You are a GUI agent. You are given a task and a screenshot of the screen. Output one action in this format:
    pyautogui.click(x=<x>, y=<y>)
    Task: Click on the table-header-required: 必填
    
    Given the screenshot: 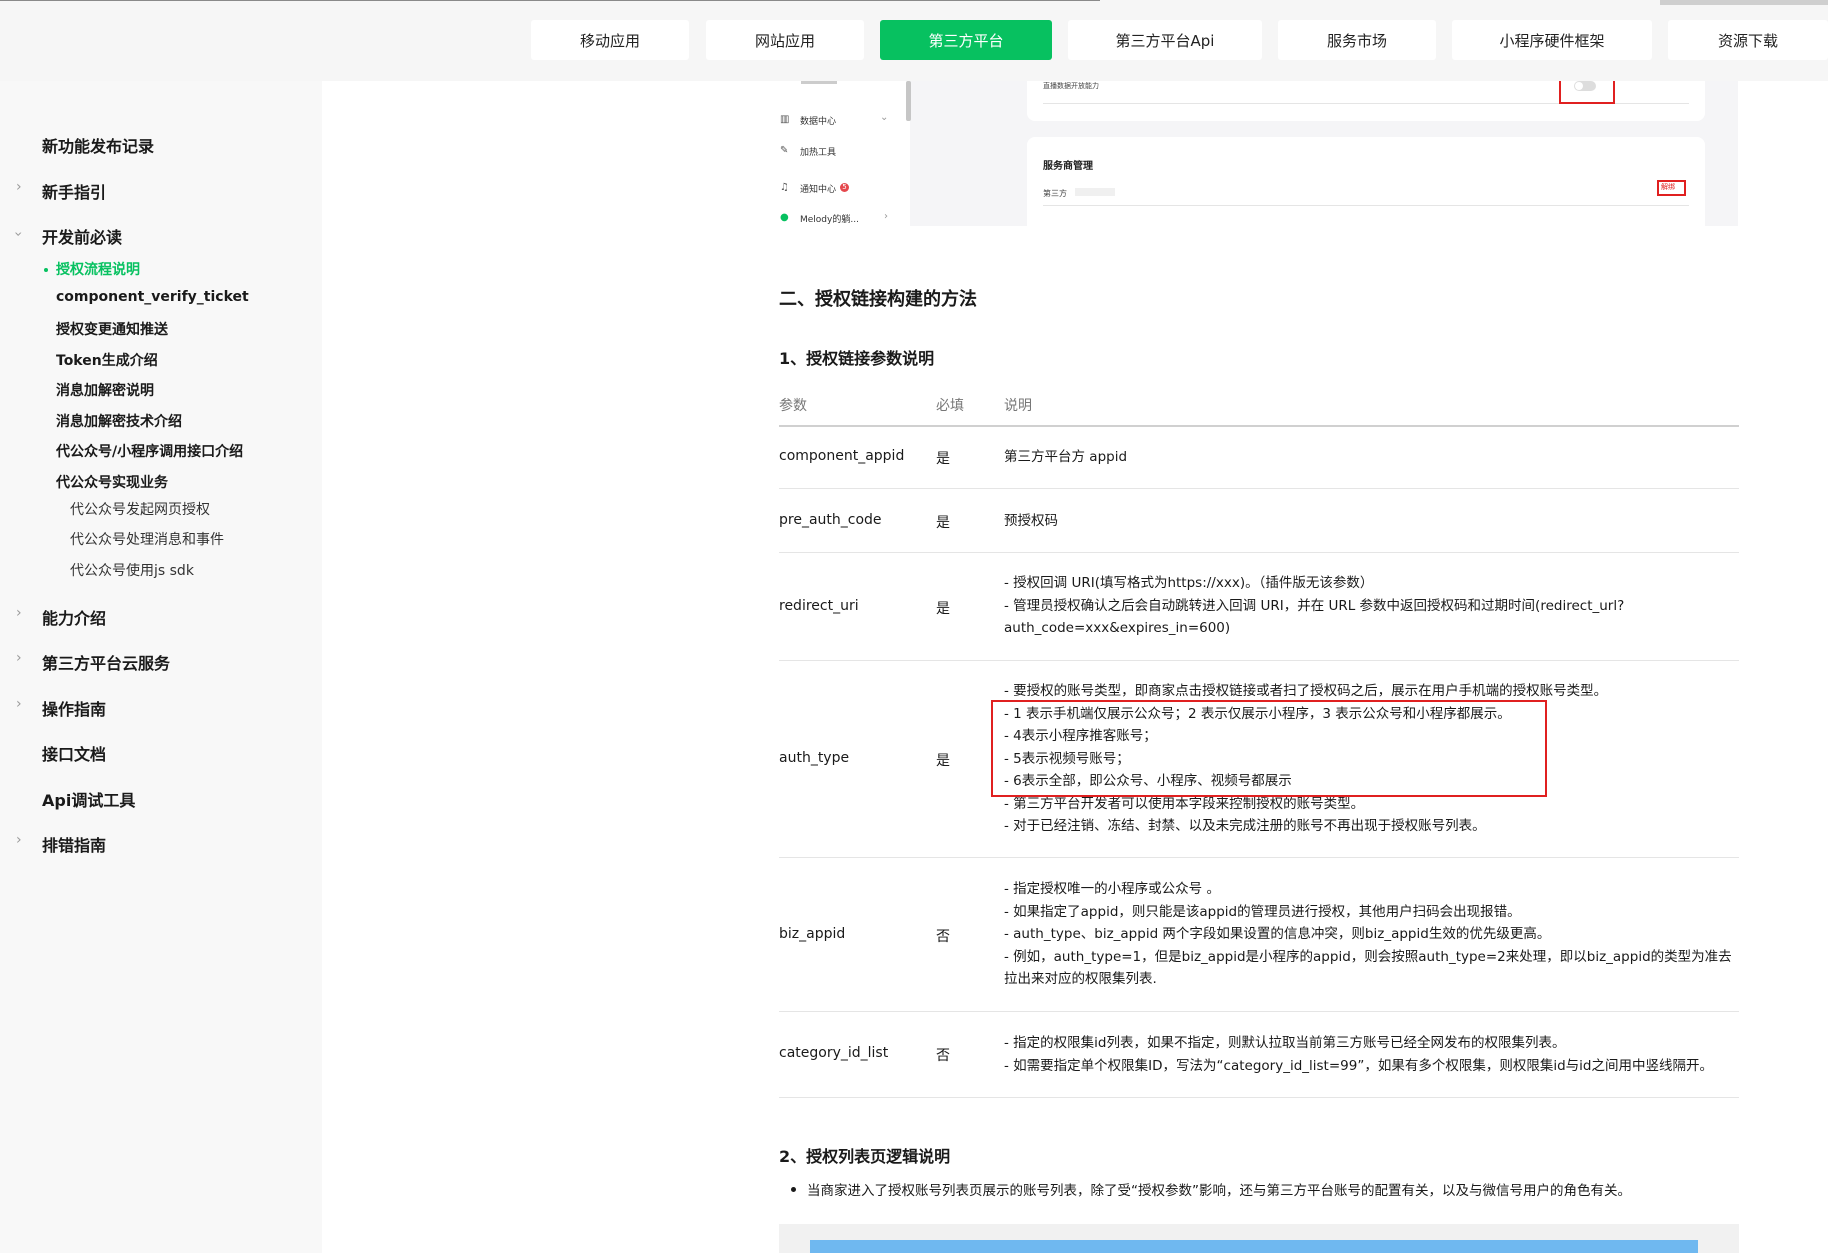 What is the action you would take?
    pyautogui.click(x=950, y=406)
    